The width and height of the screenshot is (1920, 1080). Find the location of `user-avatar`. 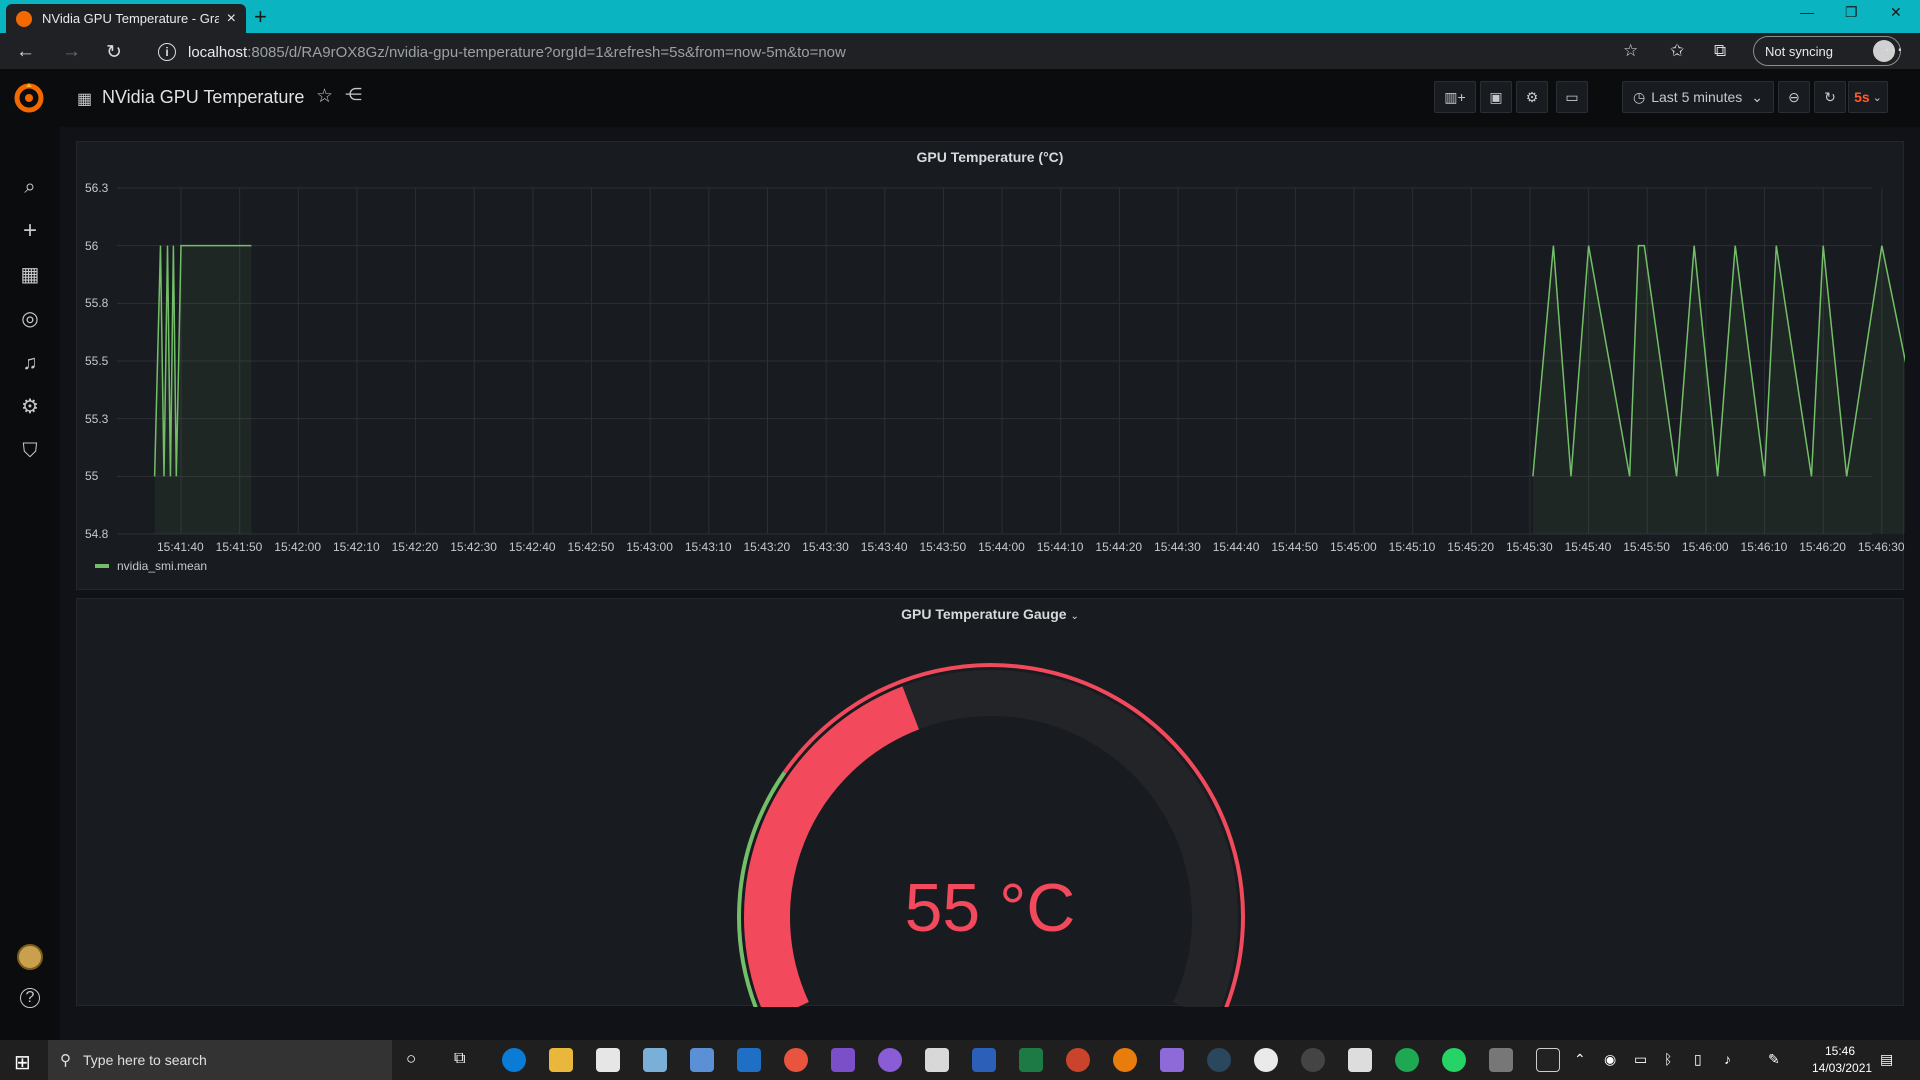

user-avatar is located at coordinates (30, 957).